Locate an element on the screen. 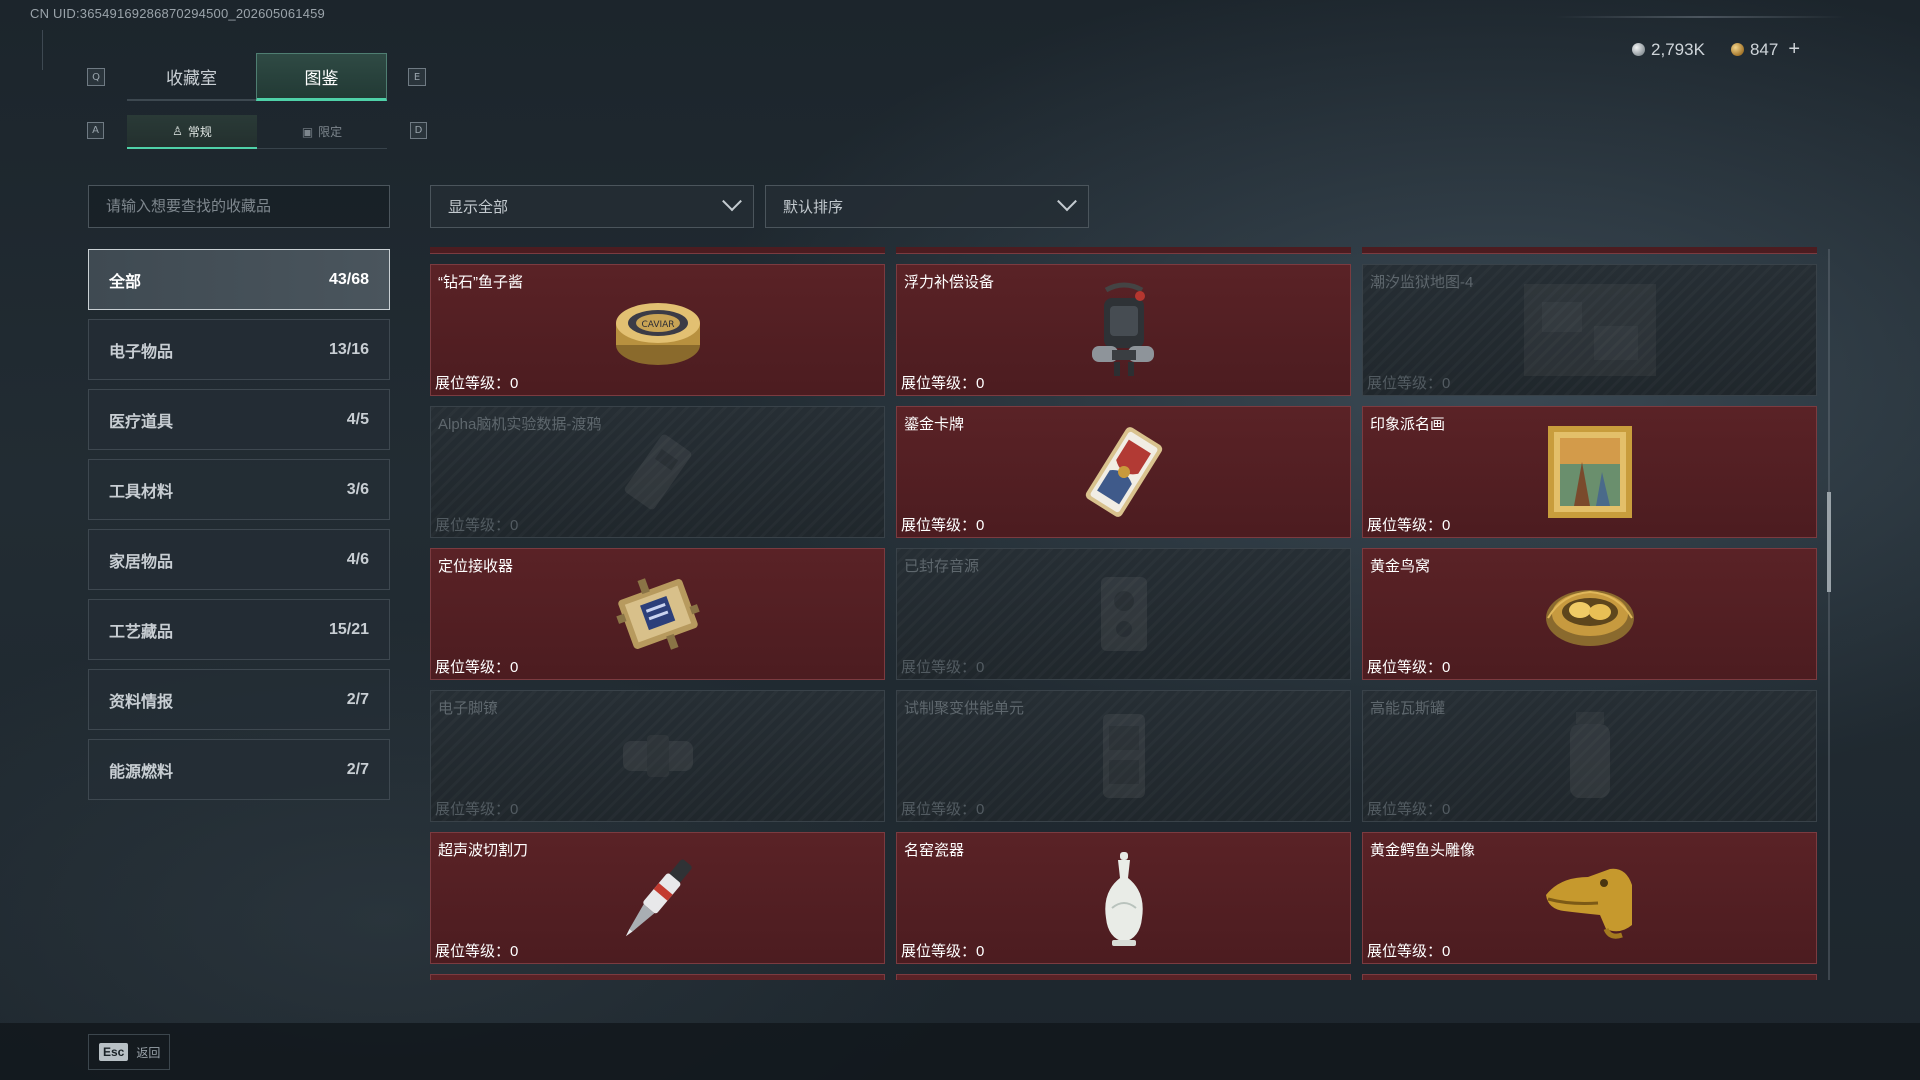 The width and height of the screenshot is (1920, 1080). collectible-card: 试制聚变供能单元 展位等级：0 is located at coordinates (1123, 756).